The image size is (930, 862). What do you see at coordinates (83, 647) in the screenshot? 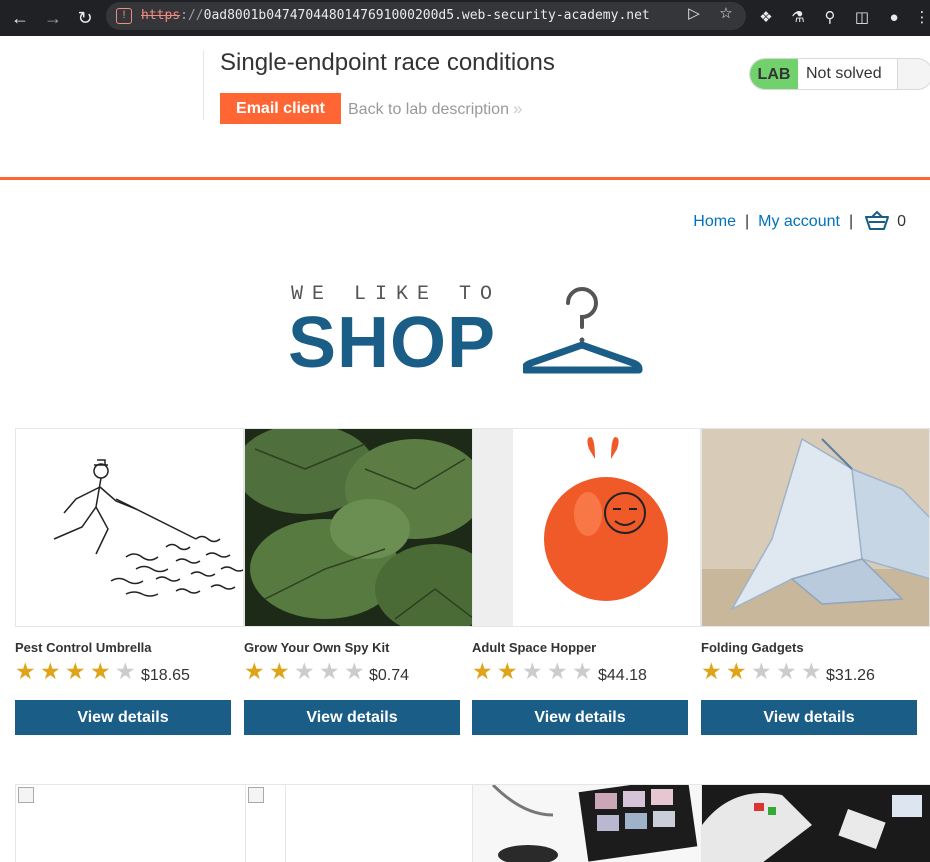
I see `product-name: Pest Control Umbrella` at bounding box center [83, 647].